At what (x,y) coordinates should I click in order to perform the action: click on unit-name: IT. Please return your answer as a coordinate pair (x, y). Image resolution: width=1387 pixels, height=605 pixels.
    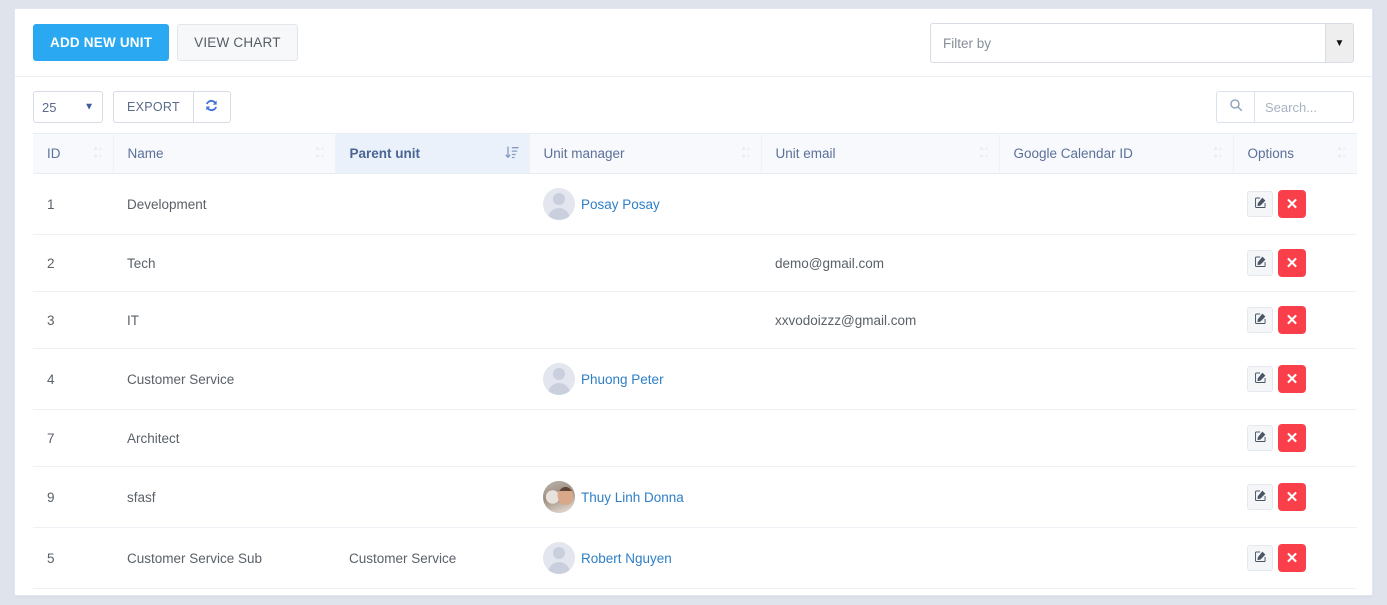
    Looking at the image, I should click on (133, 320).